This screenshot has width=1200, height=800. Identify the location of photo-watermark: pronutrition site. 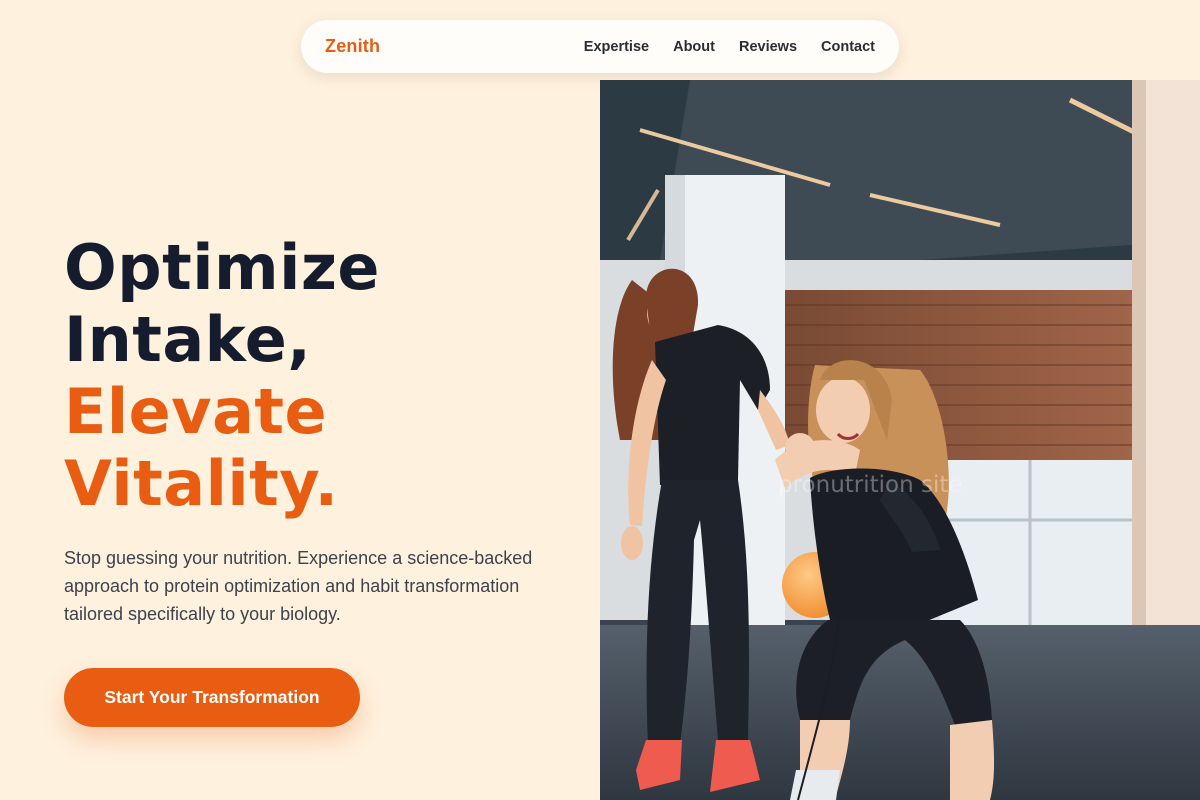
(870, 485).